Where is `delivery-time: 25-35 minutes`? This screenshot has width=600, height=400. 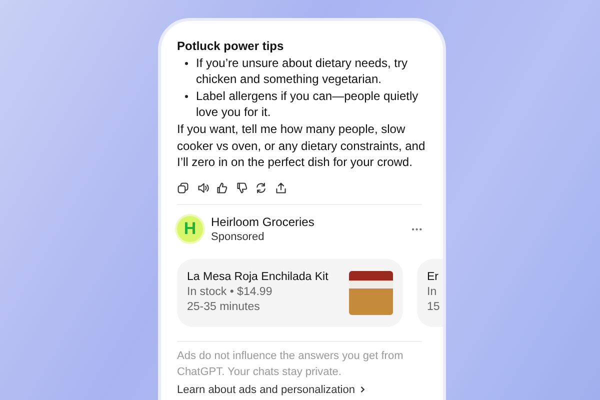
delivery-time: 25-35 minutes is located at coordinates (224, 307).